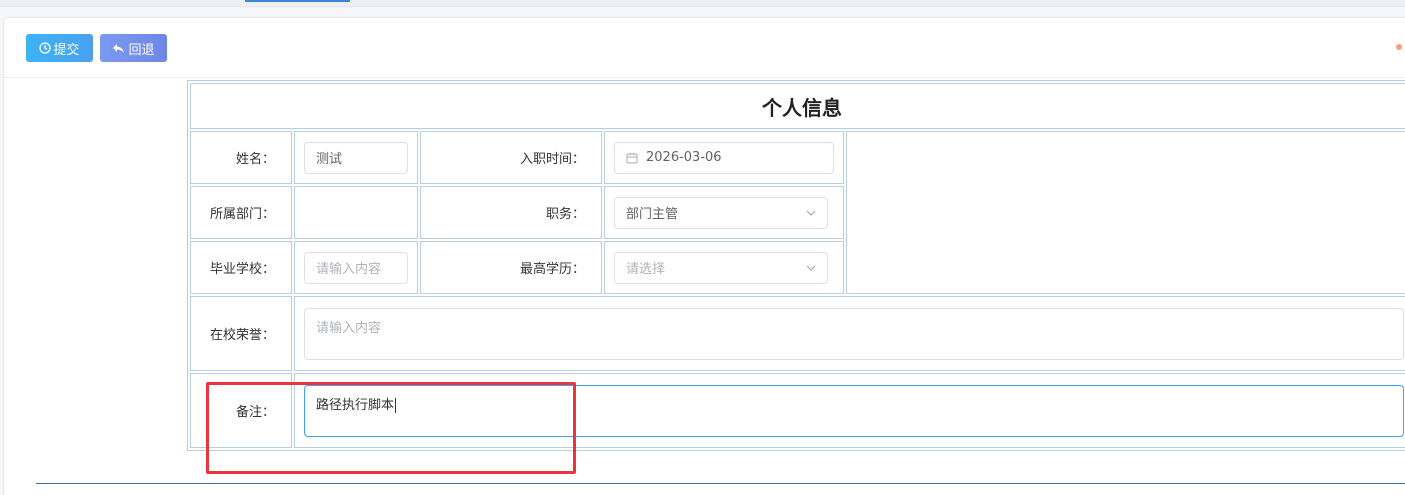  Describe the element at coordinates (854, 333) in the screenshot. I see `honors-textarea: 请输入内容` at that location.